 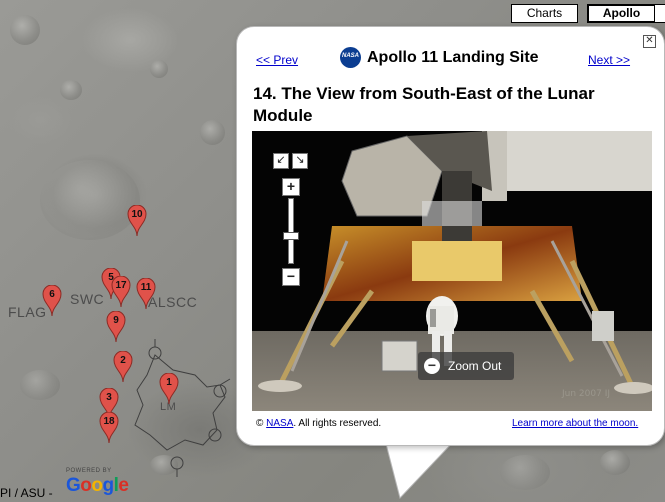 What do you see at coordinates (291, 236) in the screenshot?
I see `zoom-slider-handle` at bounding box center [291, 236].